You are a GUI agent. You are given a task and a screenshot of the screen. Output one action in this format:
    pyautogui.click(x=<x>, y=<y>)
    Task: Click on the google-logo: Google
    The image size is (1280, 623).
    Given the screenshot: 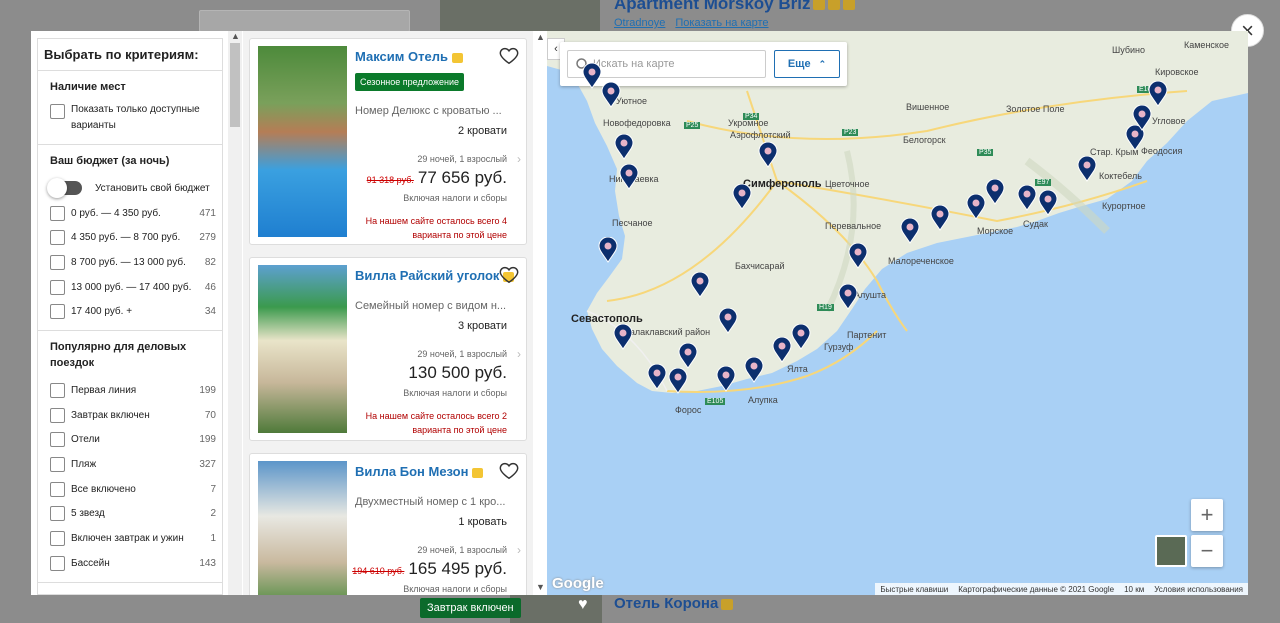 What is the action you would take?
    pyautogui.click(x=578, y=583)
    